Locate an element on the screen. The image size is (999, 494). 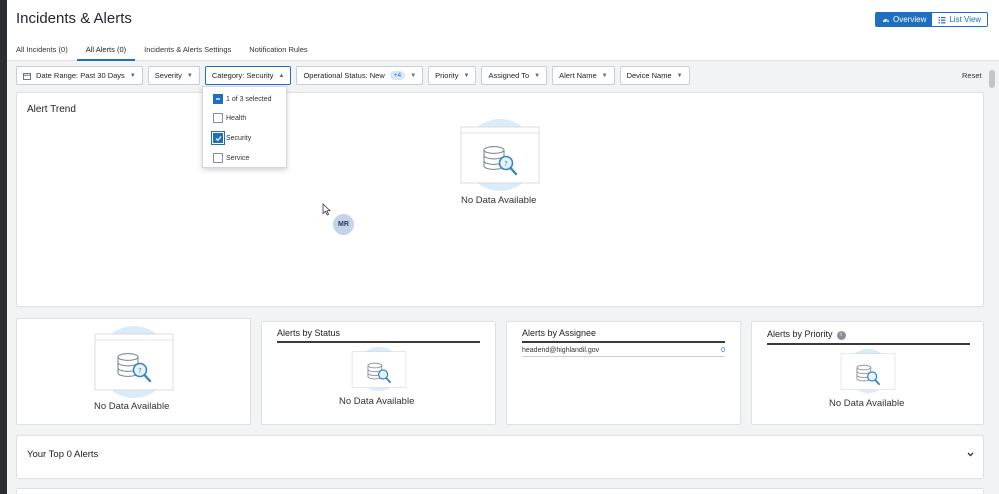
option-security: Security is located at coordinates (231, 138).